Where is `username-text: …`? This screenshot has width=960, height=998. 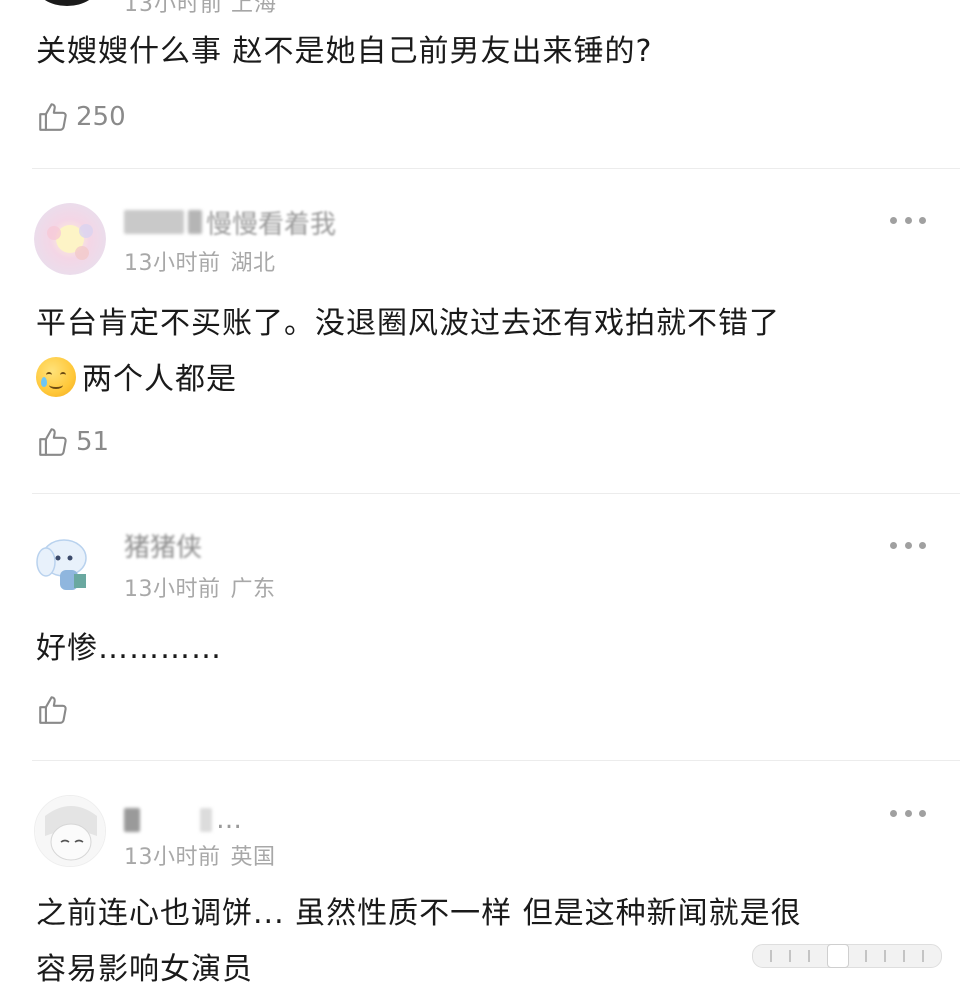 username-text: … is located at coordinates (229, 820).